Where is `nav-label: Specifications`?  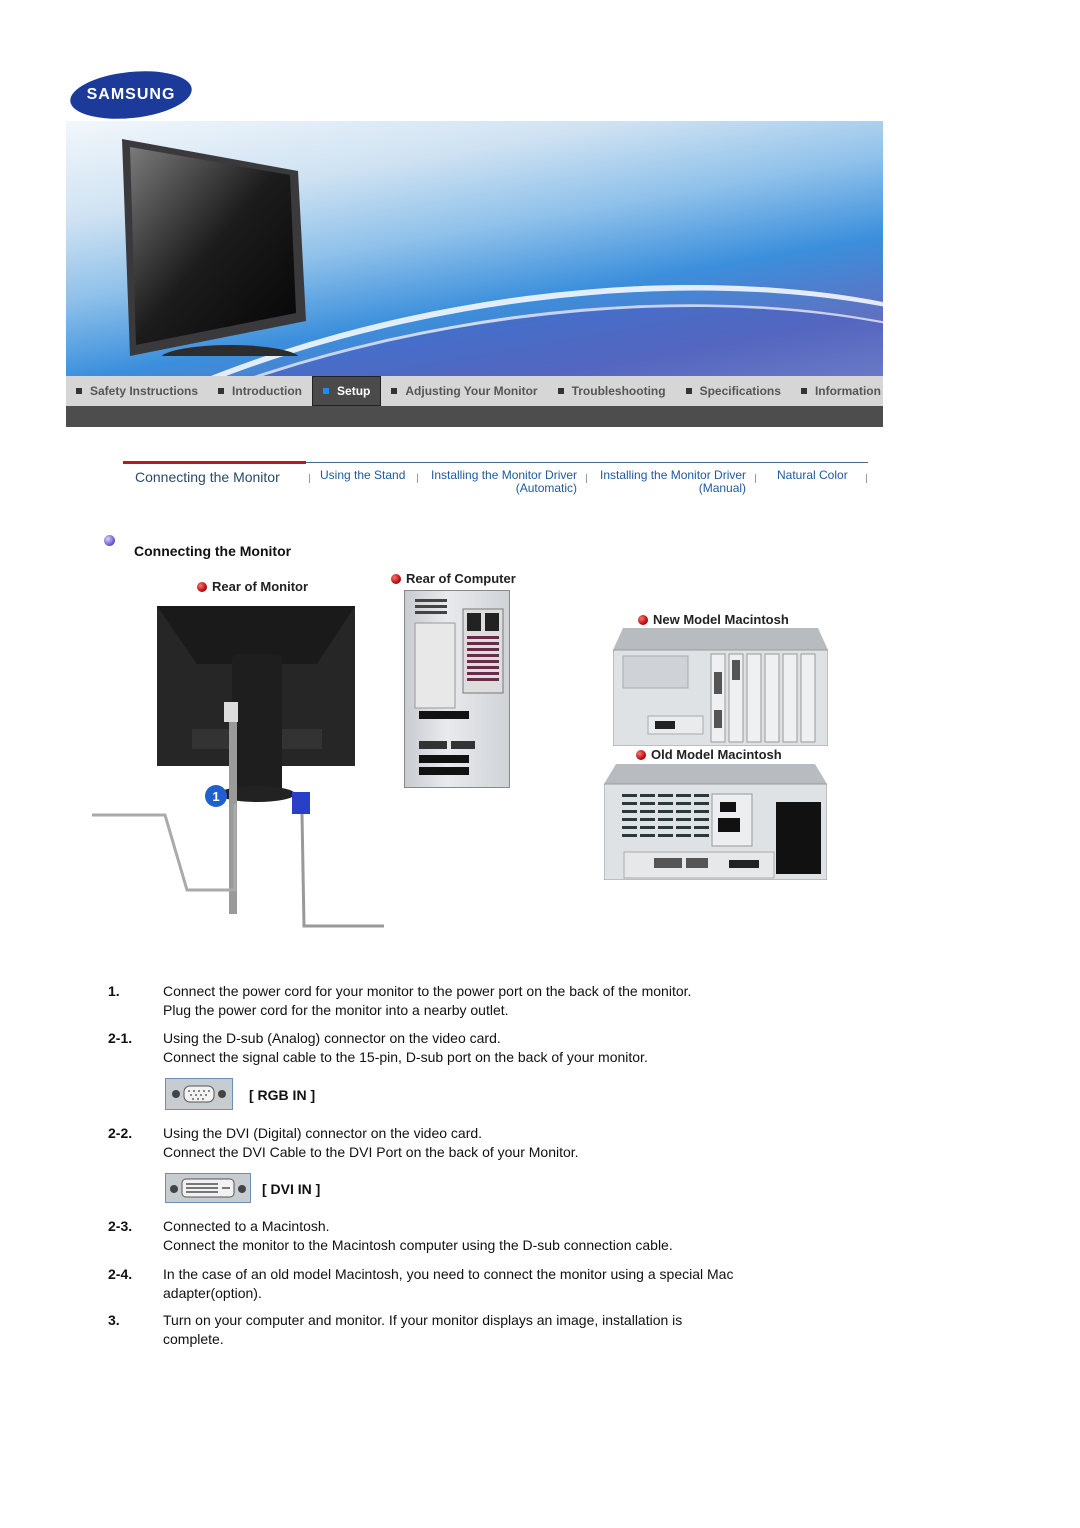
nav-label: Specifications is located at coordinates (740, 391).